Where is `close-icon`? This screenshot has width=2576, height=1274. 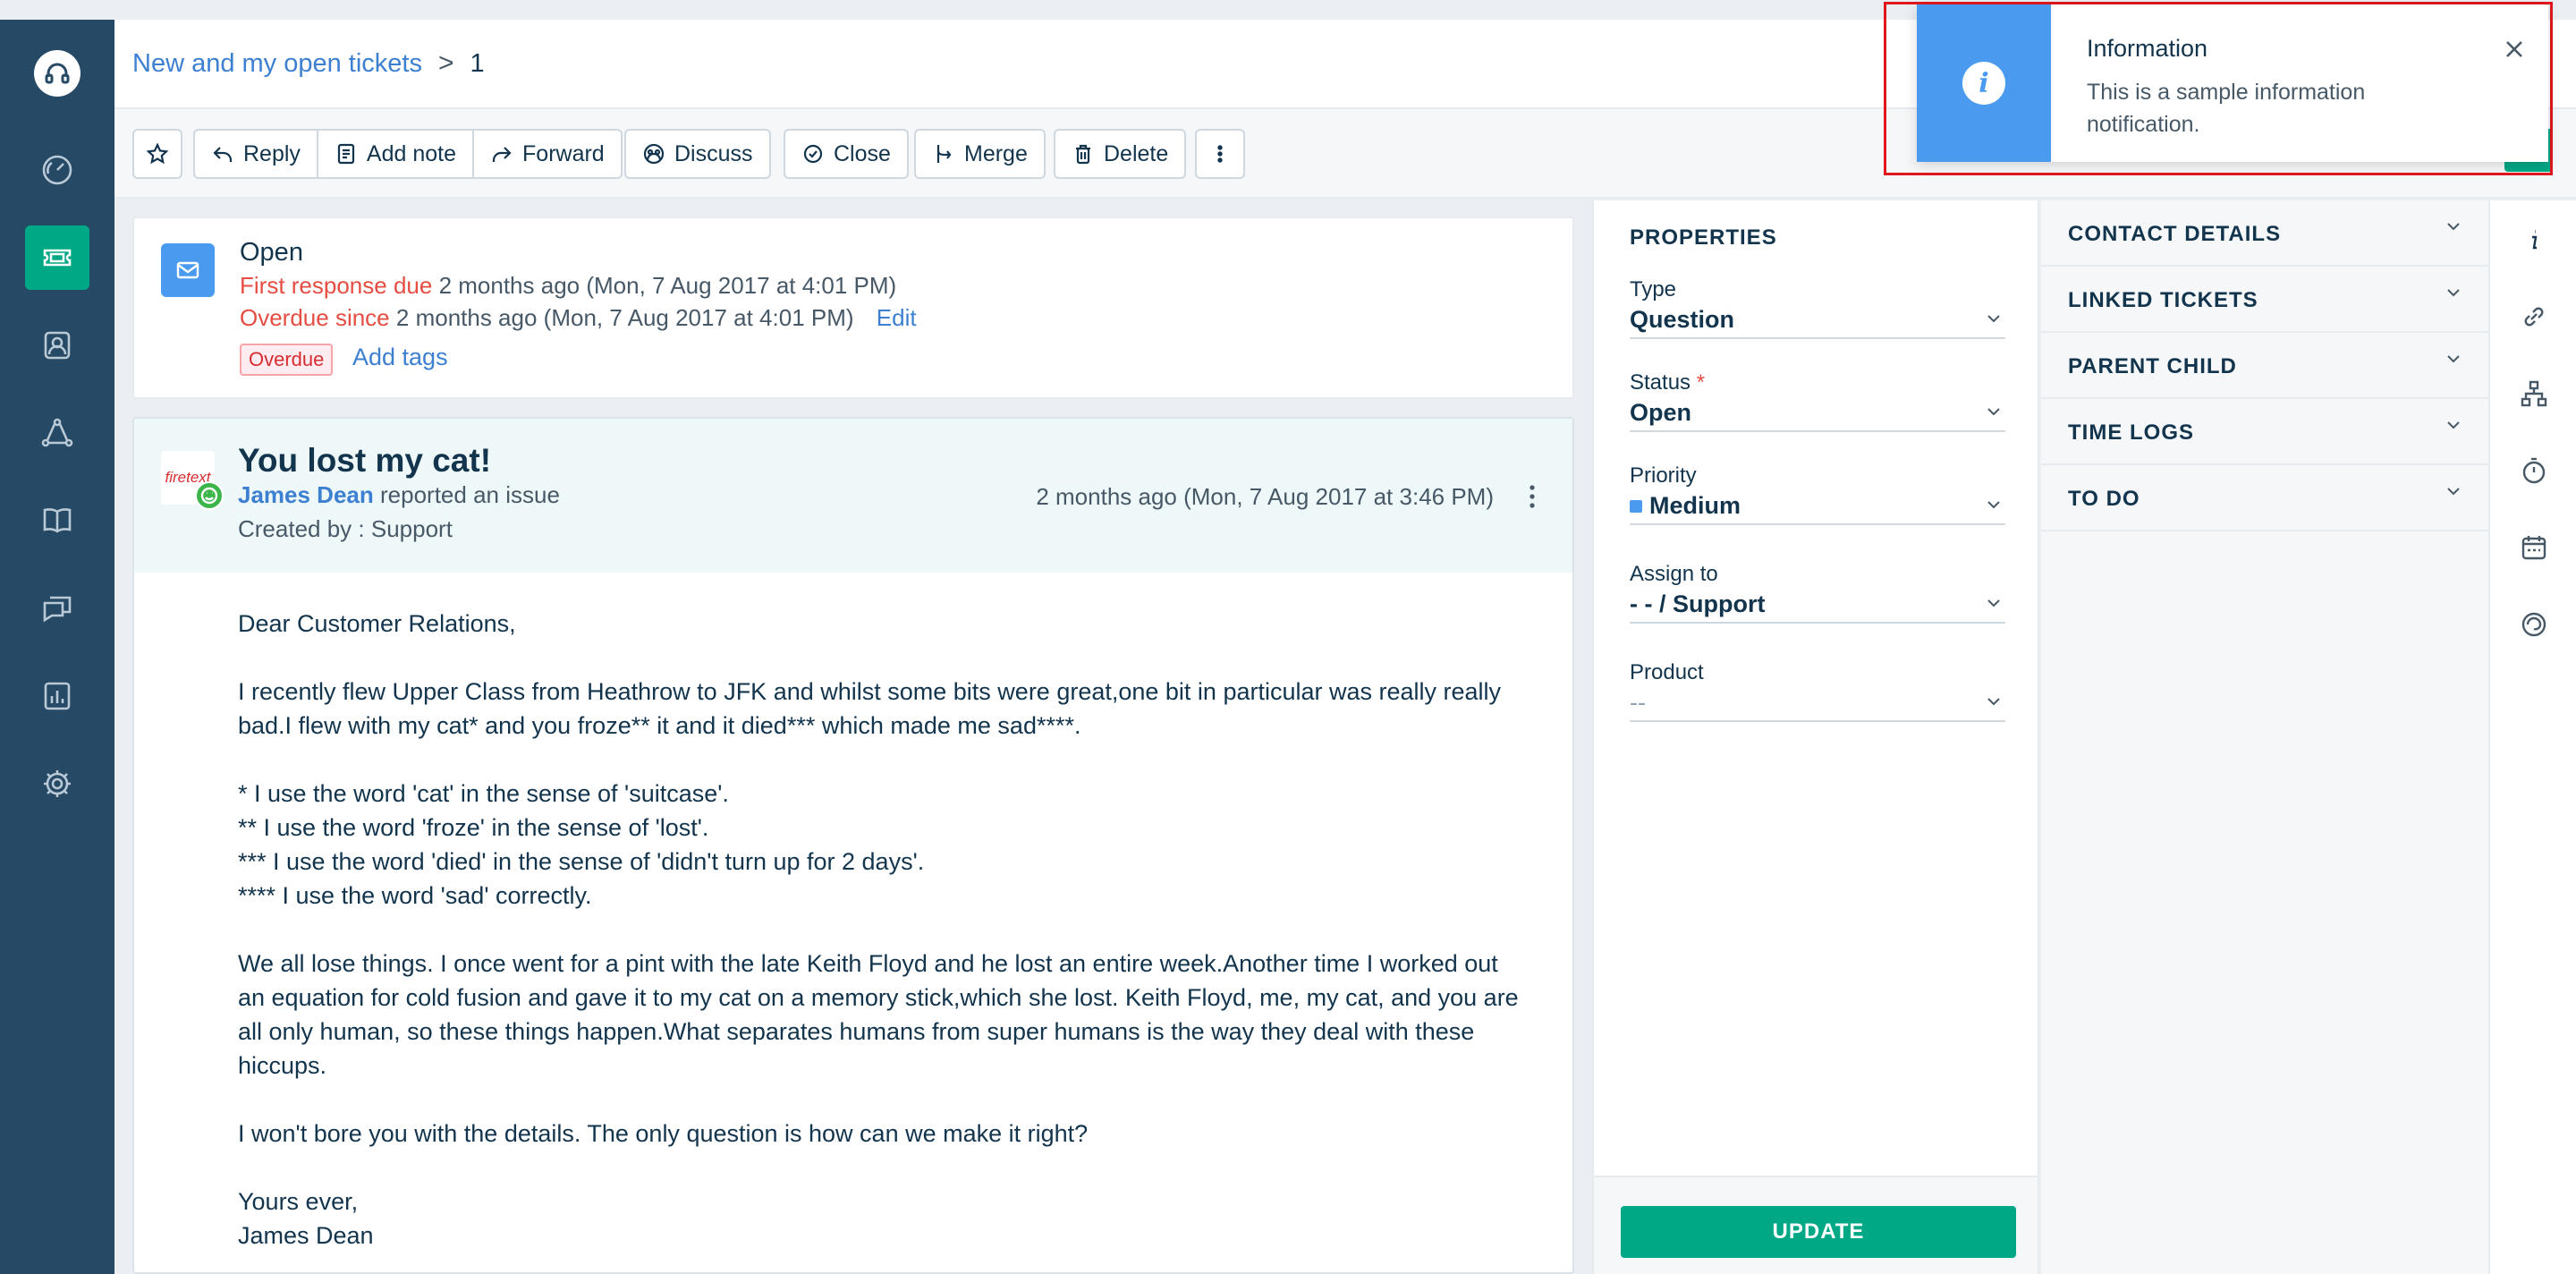
close-icon is located at coordinates (2514, 49).